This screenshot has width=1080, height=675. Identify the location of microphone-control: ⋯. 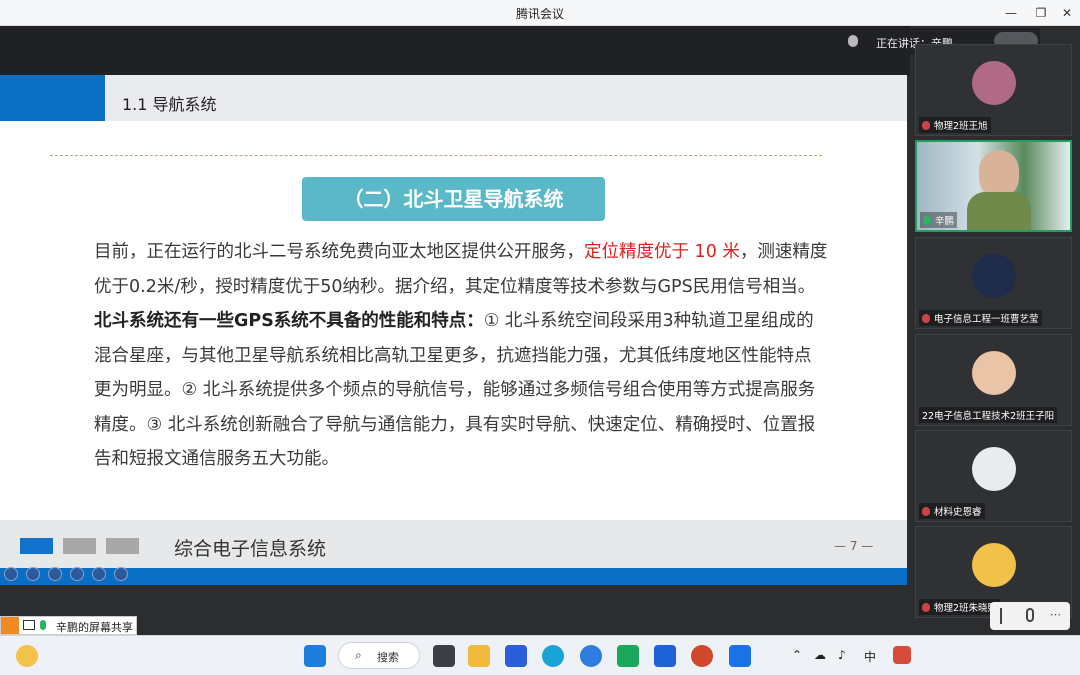
(1030, 616).